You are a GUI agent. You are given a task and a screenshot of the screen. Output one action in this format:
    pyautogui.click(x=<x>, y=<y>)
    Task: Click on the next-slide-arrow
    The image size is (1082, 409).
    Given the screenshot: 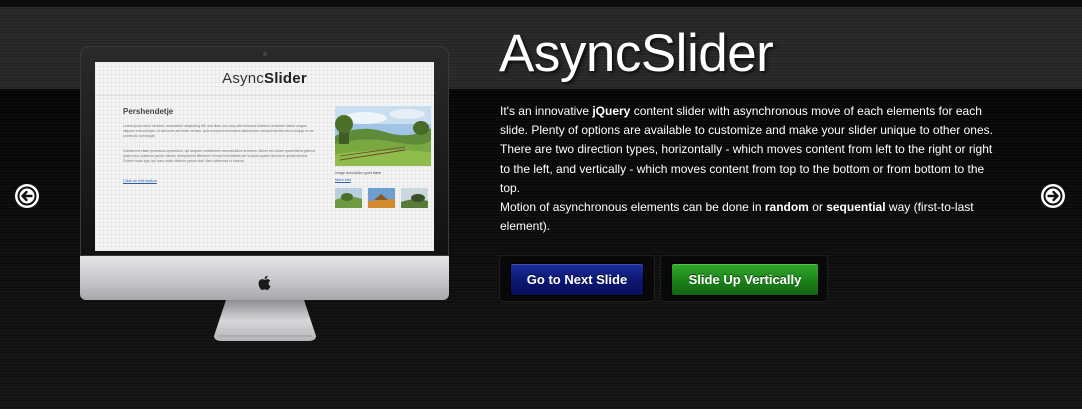 What is the action you would take?
    pyautogui.click(x=1053, y=196)
    